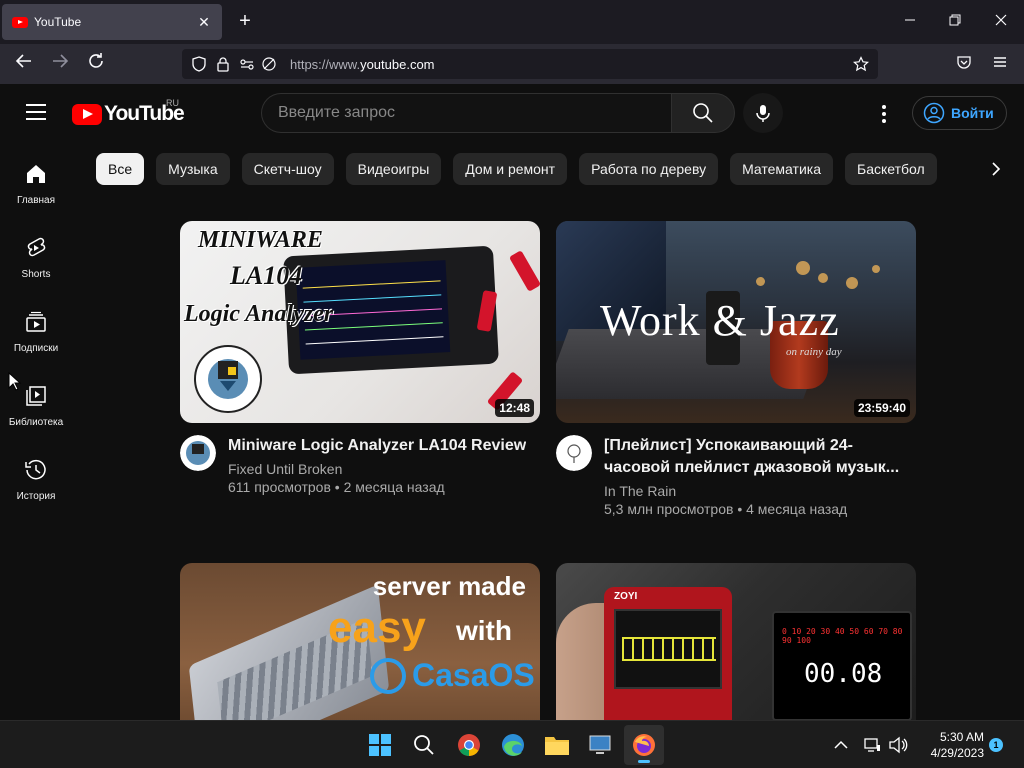 The width and height of the screenshot is (1024, 768). Describe the element at coordinates (452, 675) in the screenshot. I see `casaos-logo: CasaOS` at that location.